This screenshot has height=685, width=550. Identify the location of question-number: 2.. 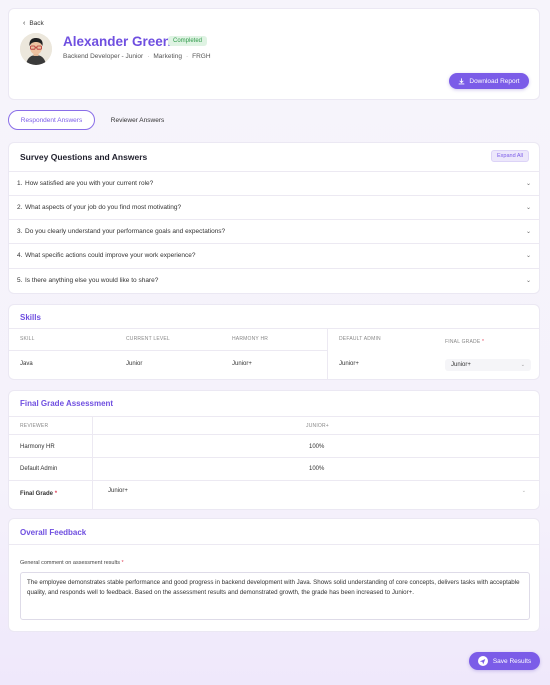
(20, 207).